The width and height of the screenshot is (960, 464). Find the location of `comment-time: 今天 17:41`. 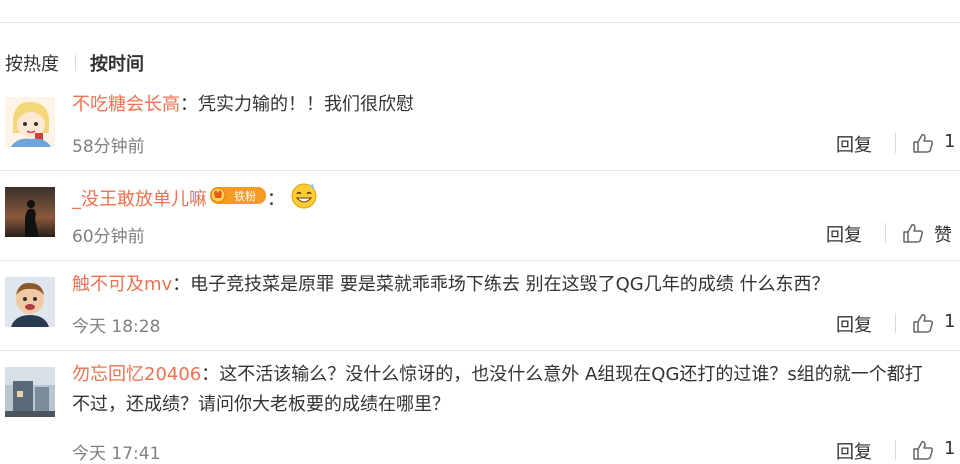

comment-time: 今天 17:41 is located at coordinates (116, 454).